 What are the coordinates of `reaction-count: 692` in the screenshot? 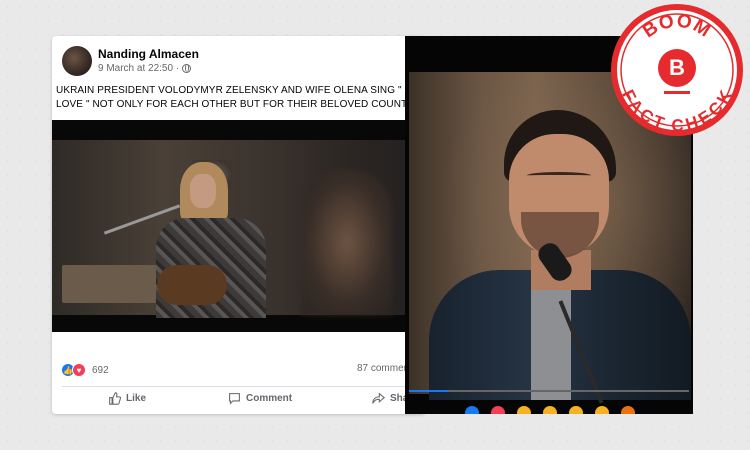 It's located at (100, 370).